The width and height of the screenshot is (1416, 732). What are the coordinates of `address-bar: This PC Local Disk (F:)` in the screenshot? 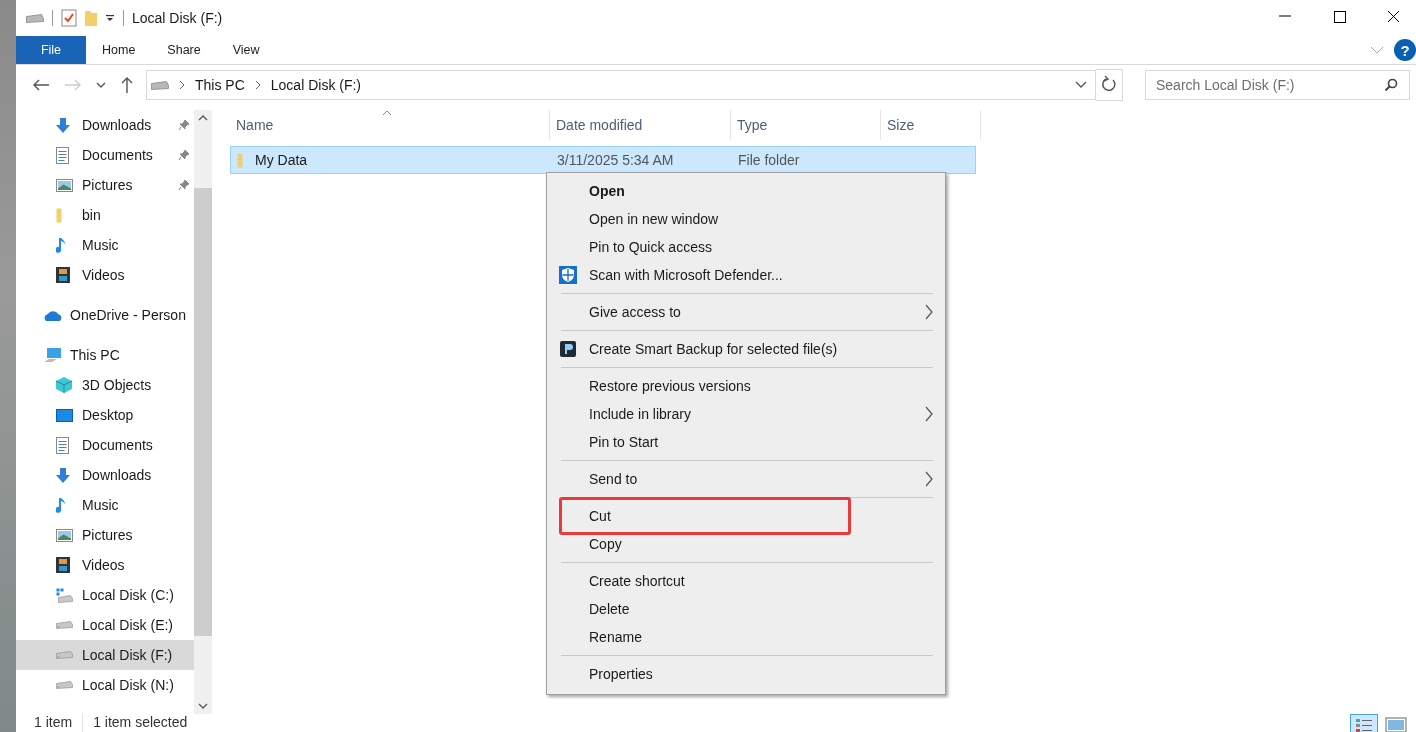 It's located at (621, 85).